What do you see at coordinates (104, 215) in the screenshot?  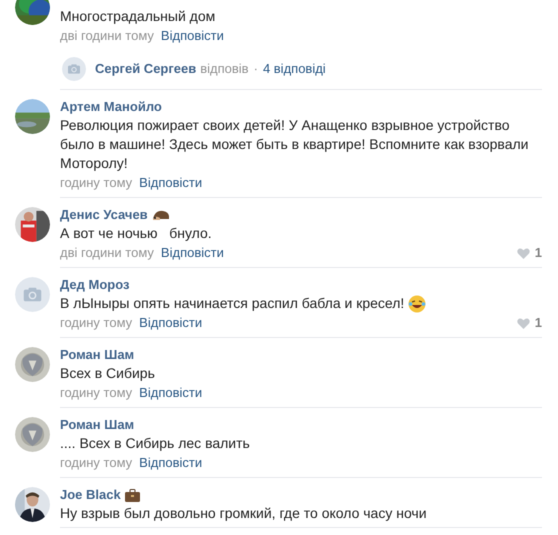 I see `author-link: Денис Усачев` at bounding box center [104, 215].